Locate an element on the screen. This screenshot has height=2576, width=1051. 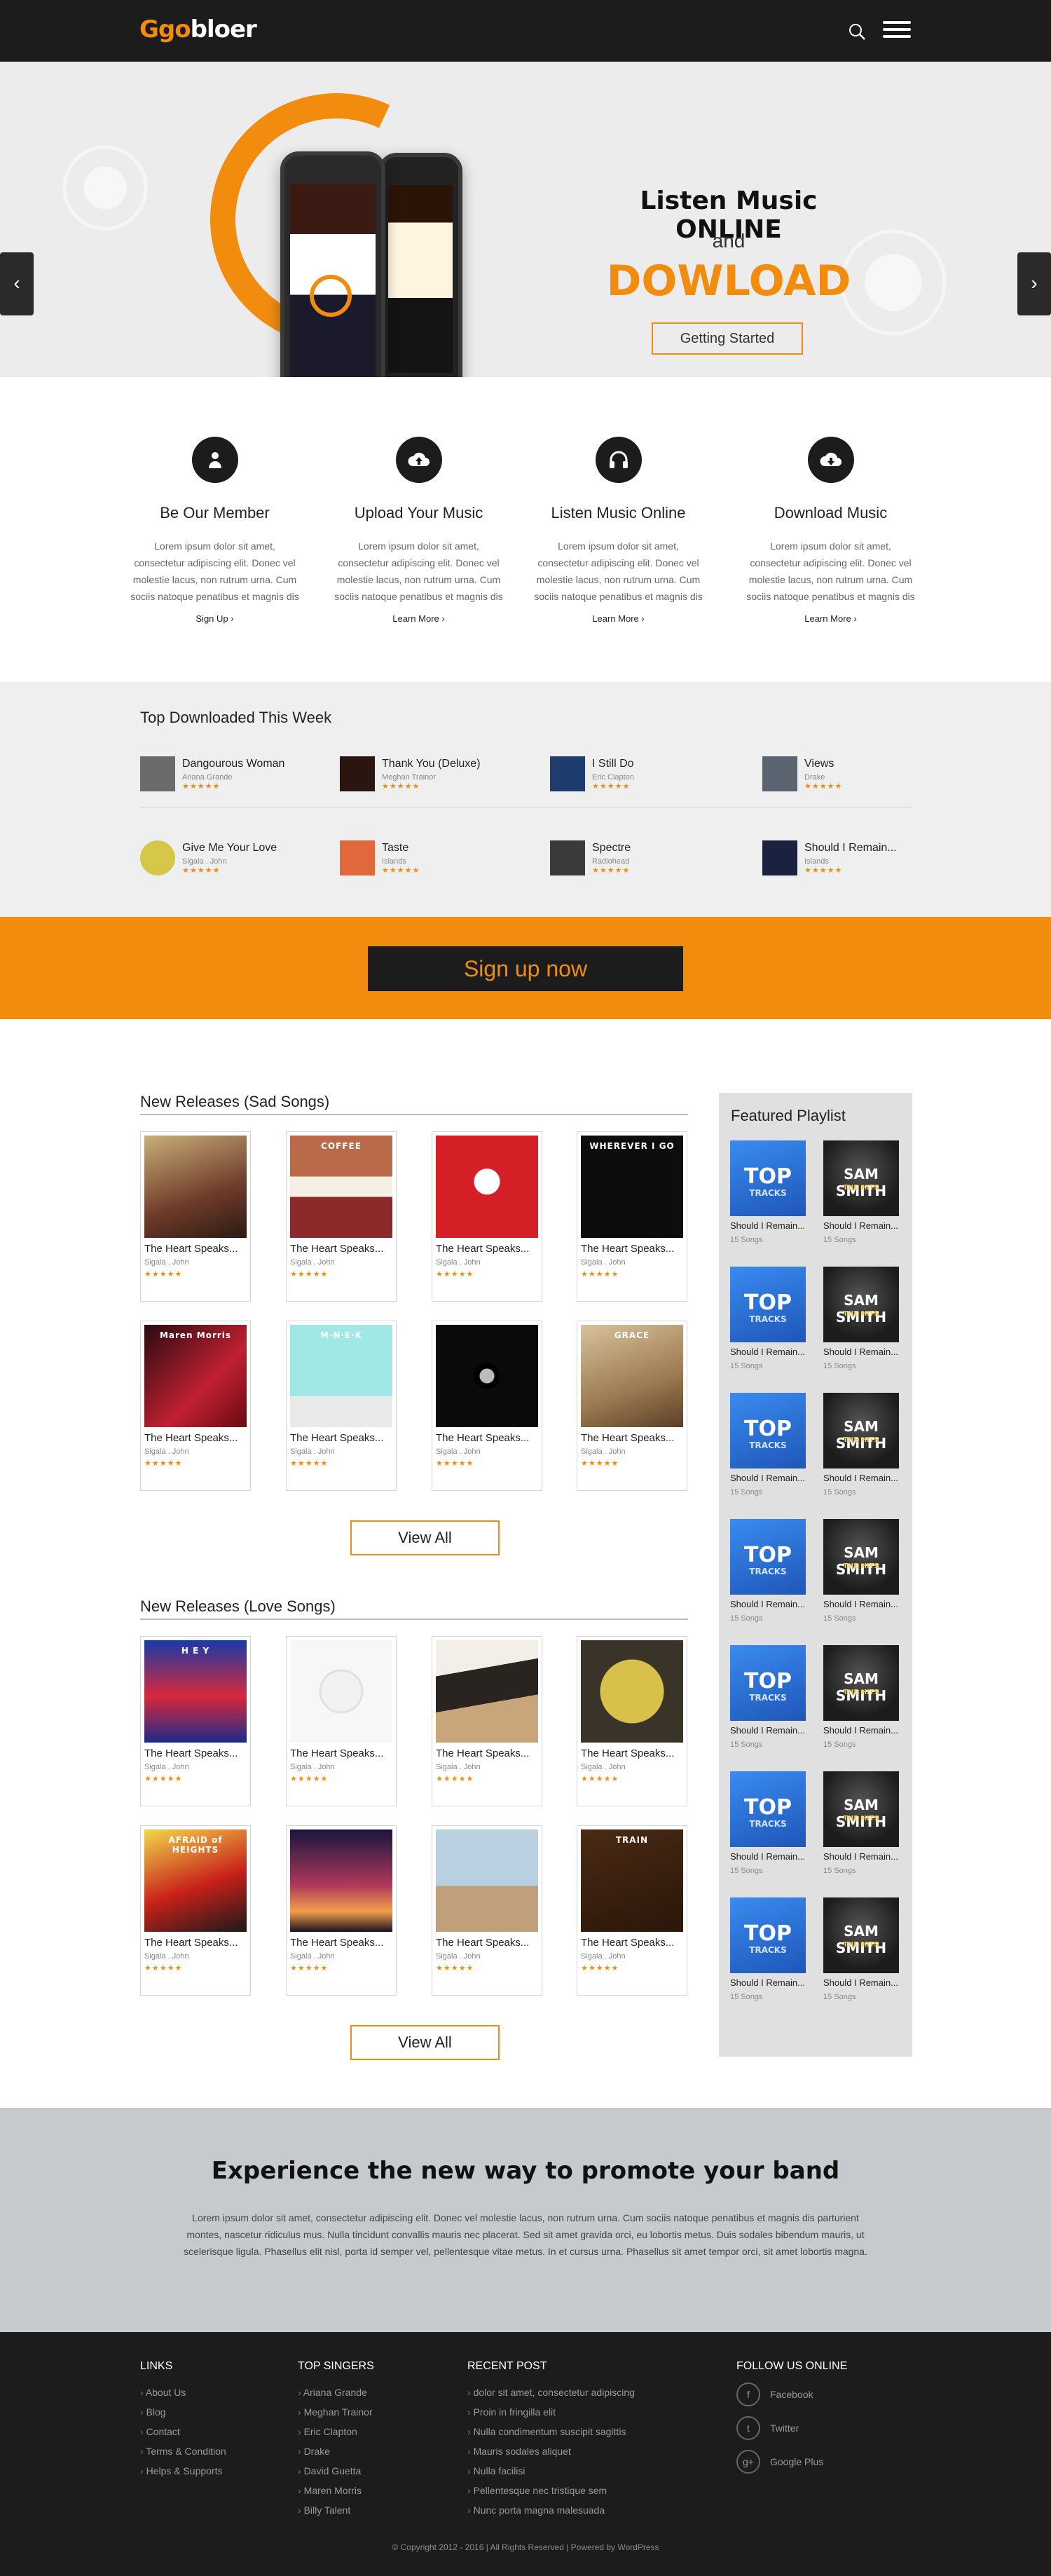
footer-singer-link: David Guetta is located at coordinates (336, 2471).